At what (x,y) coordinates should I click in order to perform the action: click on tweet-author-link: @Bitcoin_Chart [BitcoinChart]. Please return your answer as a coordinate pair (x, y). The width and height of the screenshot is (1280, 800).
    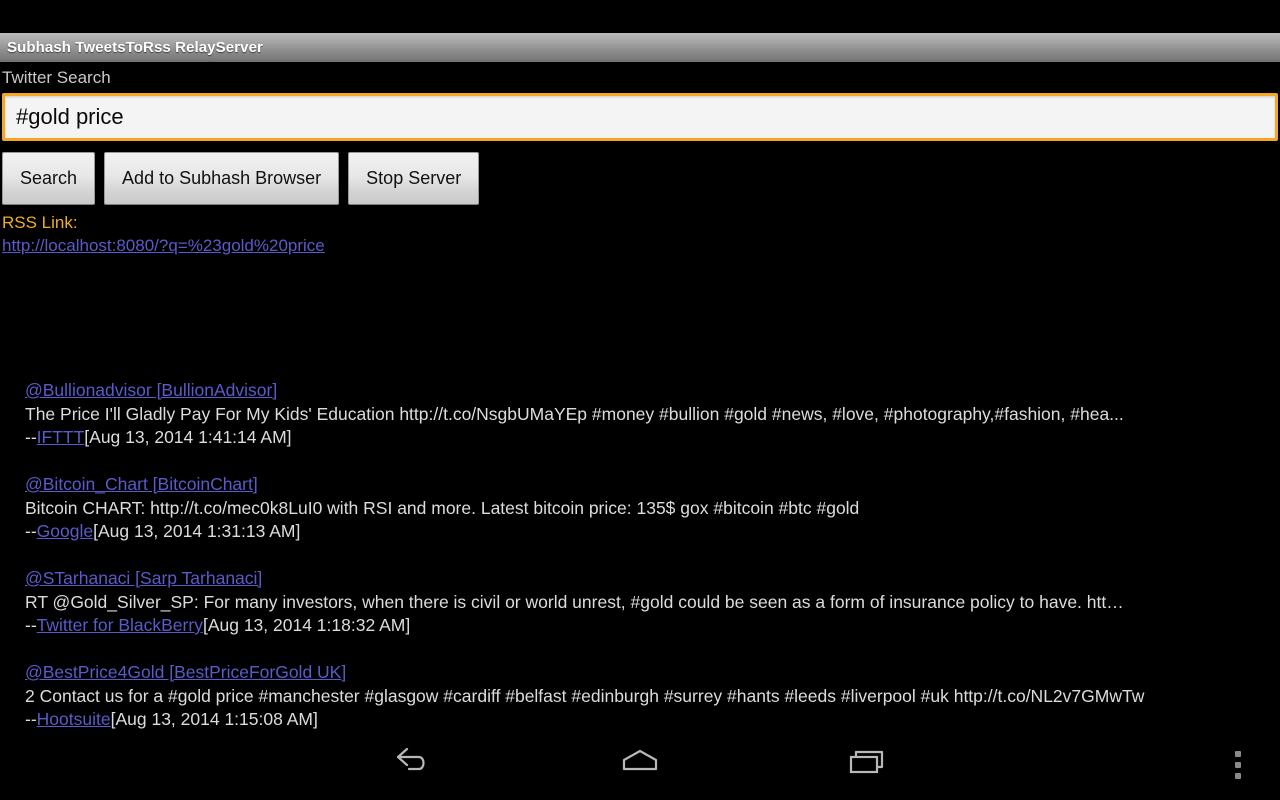
    Looking at the image, I should click on (141, 484).